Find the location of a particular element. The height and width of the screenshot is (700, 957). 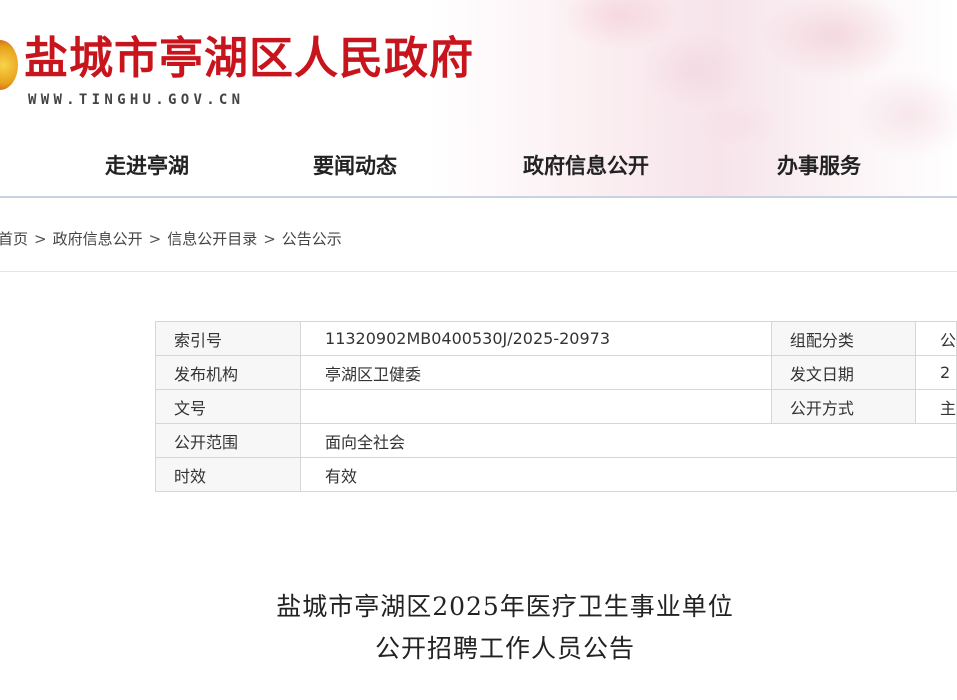

city-emblem-icon is located at coordinates (9, 65).